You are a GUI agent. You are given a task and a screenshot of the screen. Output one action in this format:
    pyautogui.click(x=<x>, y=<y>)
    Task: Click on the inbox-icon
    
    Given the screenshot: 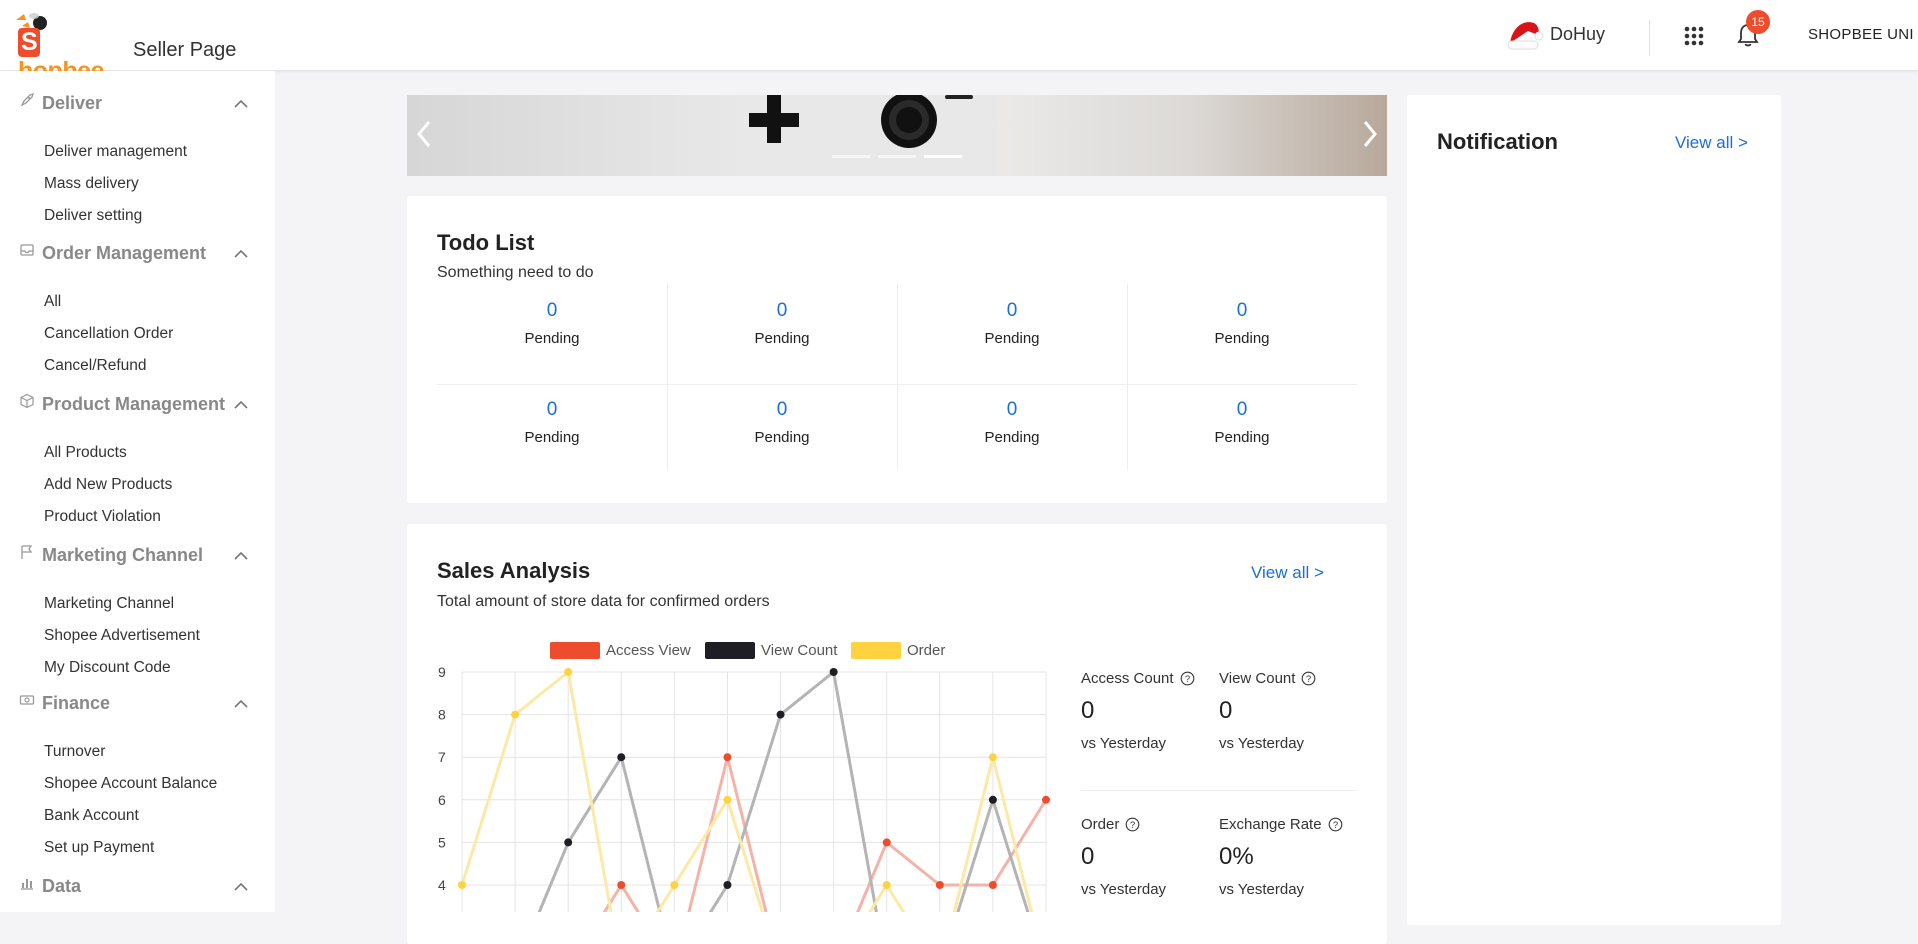 What is the action you would take?
    pyautogui.click(x=27, y=250)
    